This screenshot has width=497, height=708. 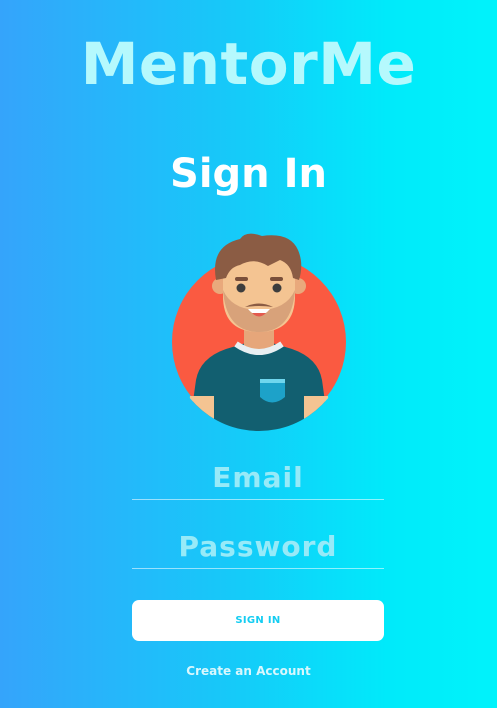 What do you see at coordinates (258, 546) in the screenshot?
I see `password-field` at bounding box center [258, 546].